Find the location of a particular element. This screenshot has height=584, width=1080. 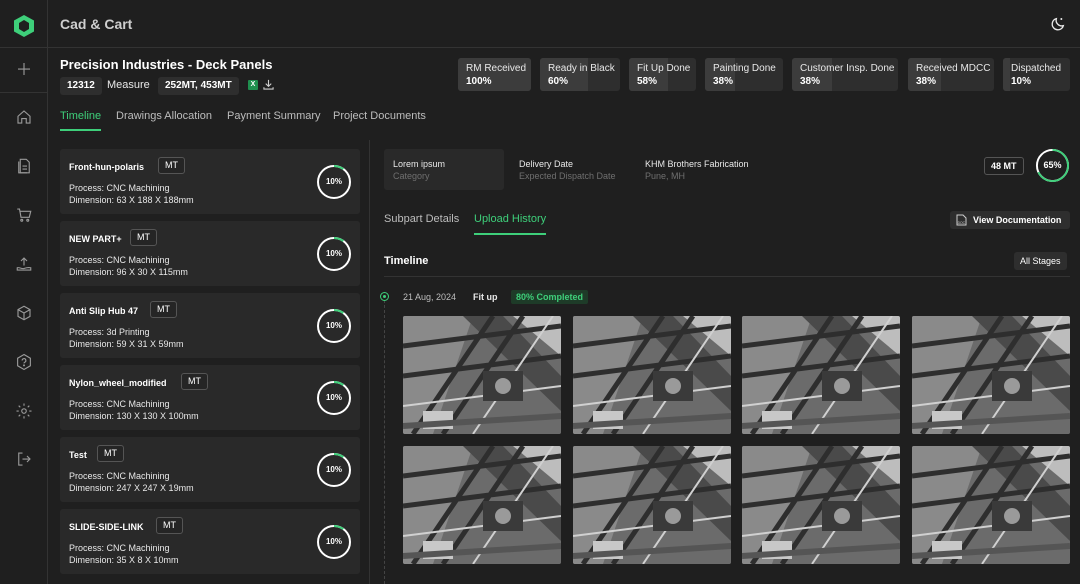

active-subtab-indicator is located at coordinates (510, 234).